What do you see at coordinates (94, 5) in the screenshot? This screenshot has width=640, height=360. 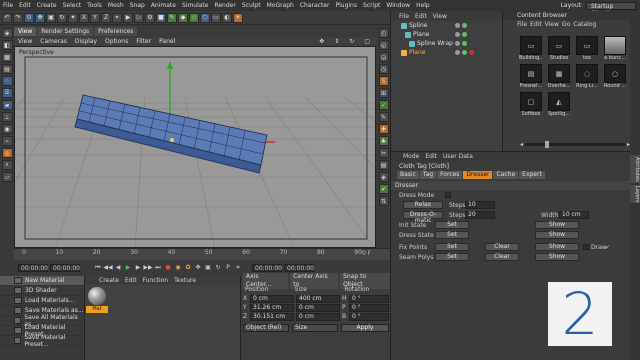 I see `menu-tools: Tools` at bounding box center [94, 5].